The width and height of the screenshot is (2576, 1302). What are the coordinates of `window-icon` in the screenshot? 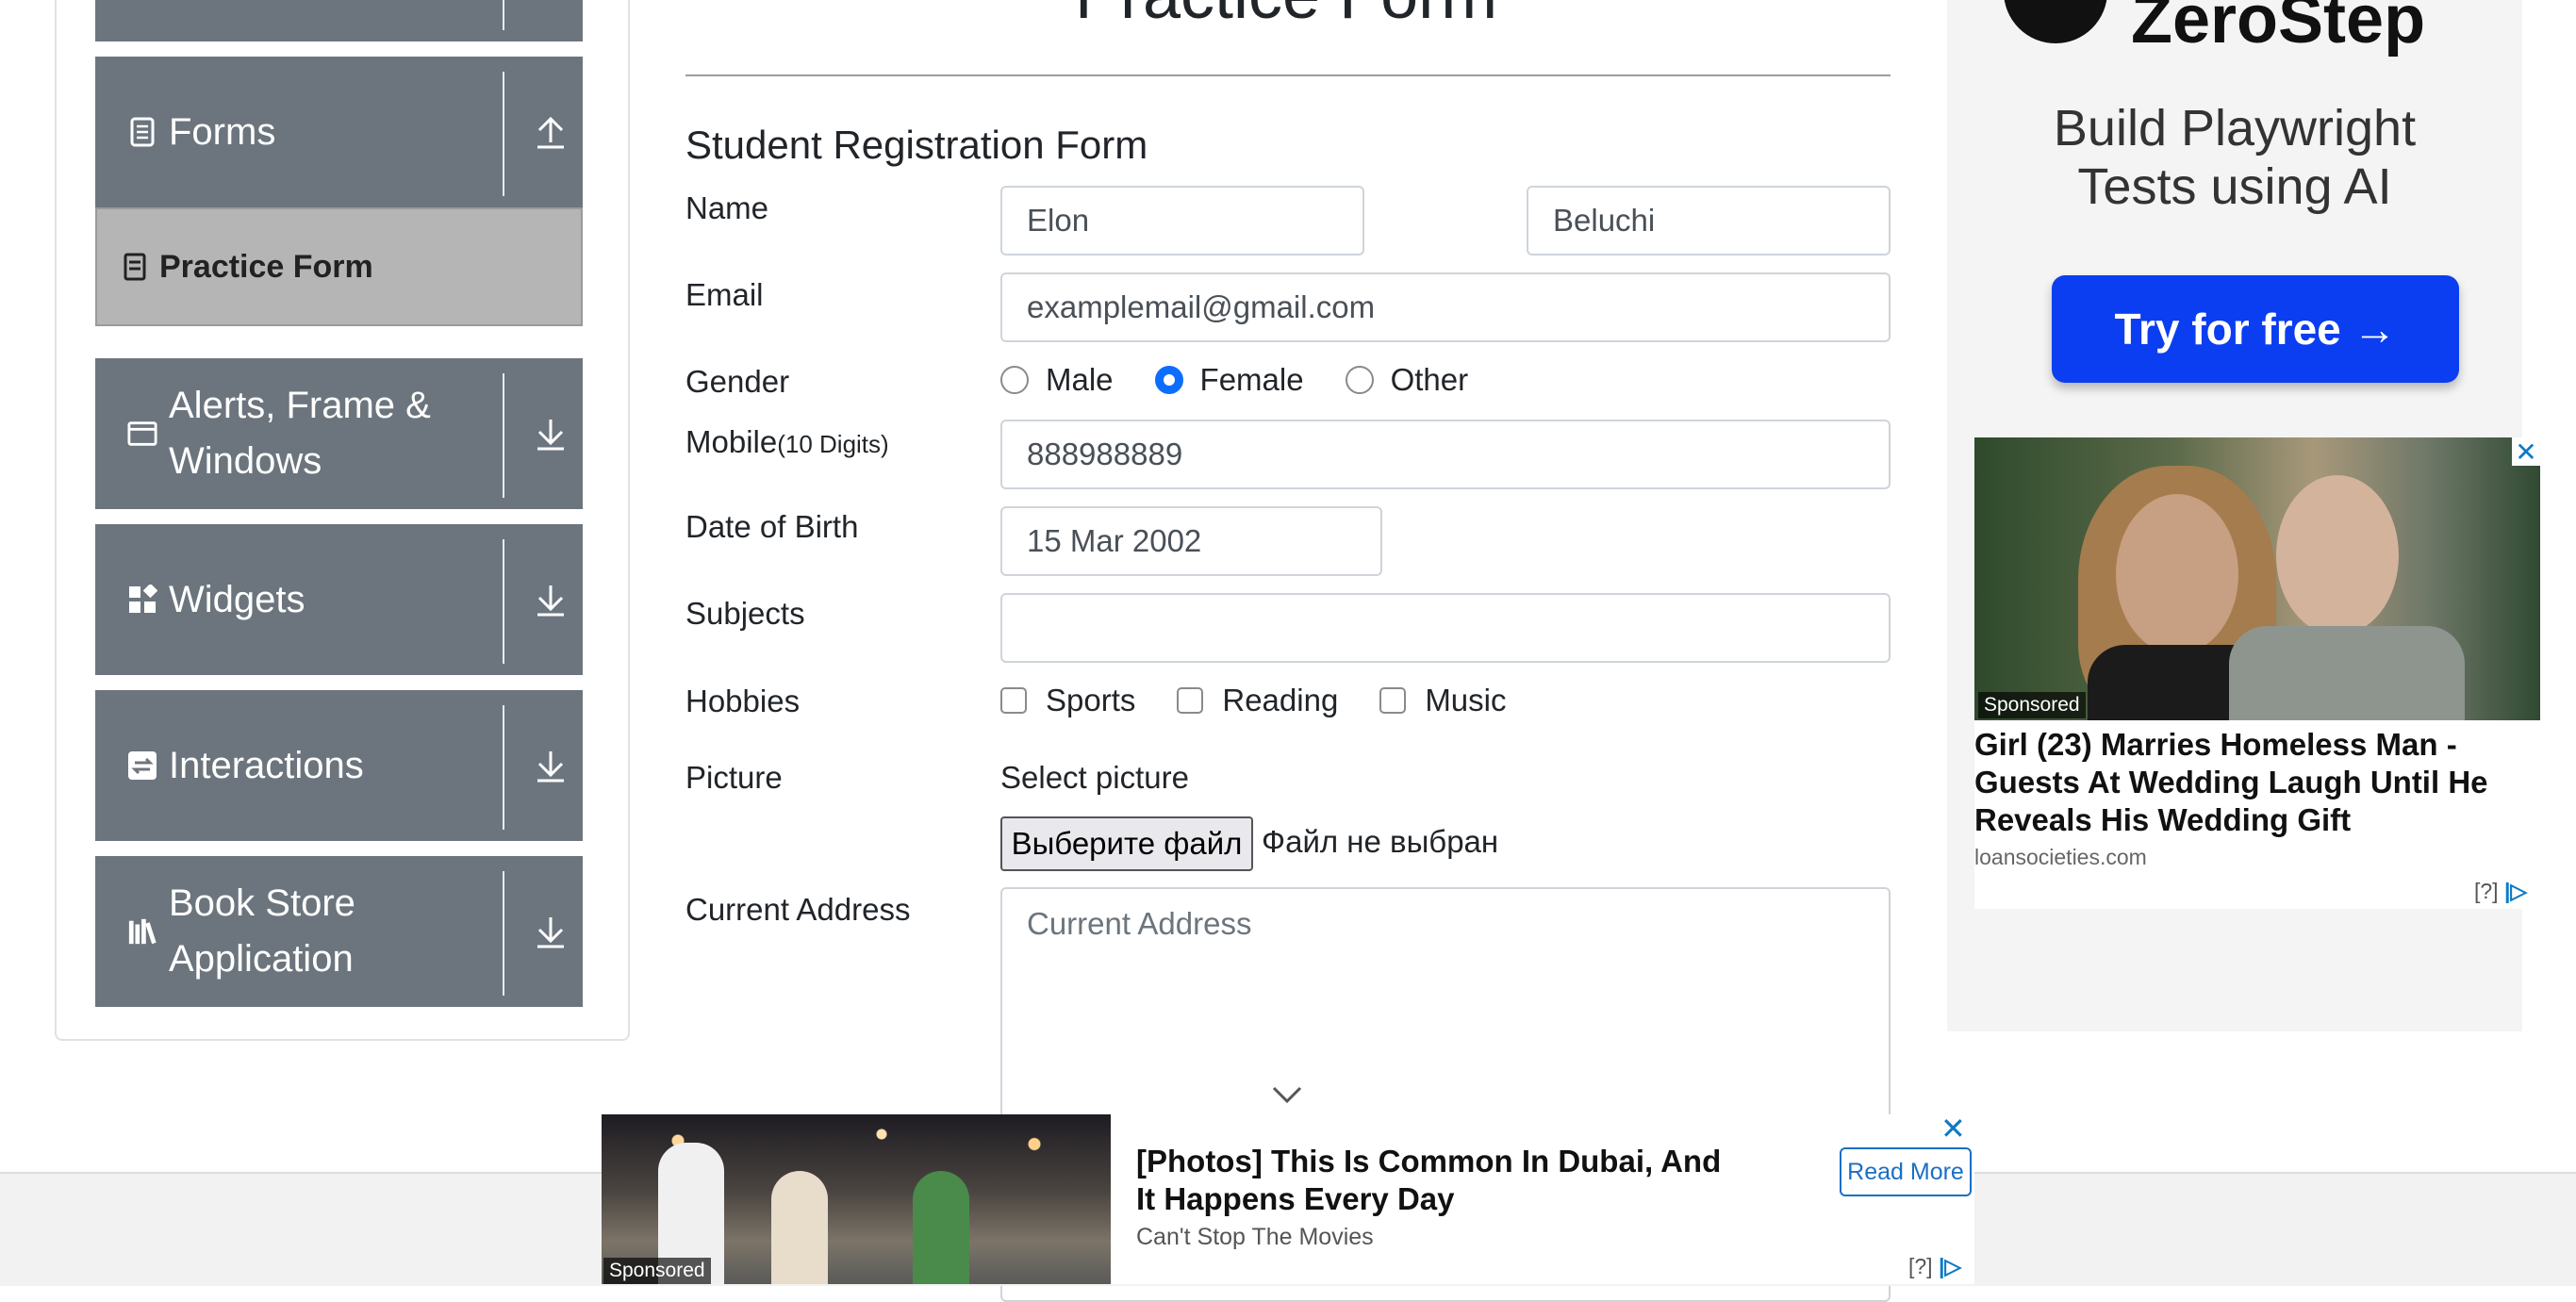 It's located at (142, 434).